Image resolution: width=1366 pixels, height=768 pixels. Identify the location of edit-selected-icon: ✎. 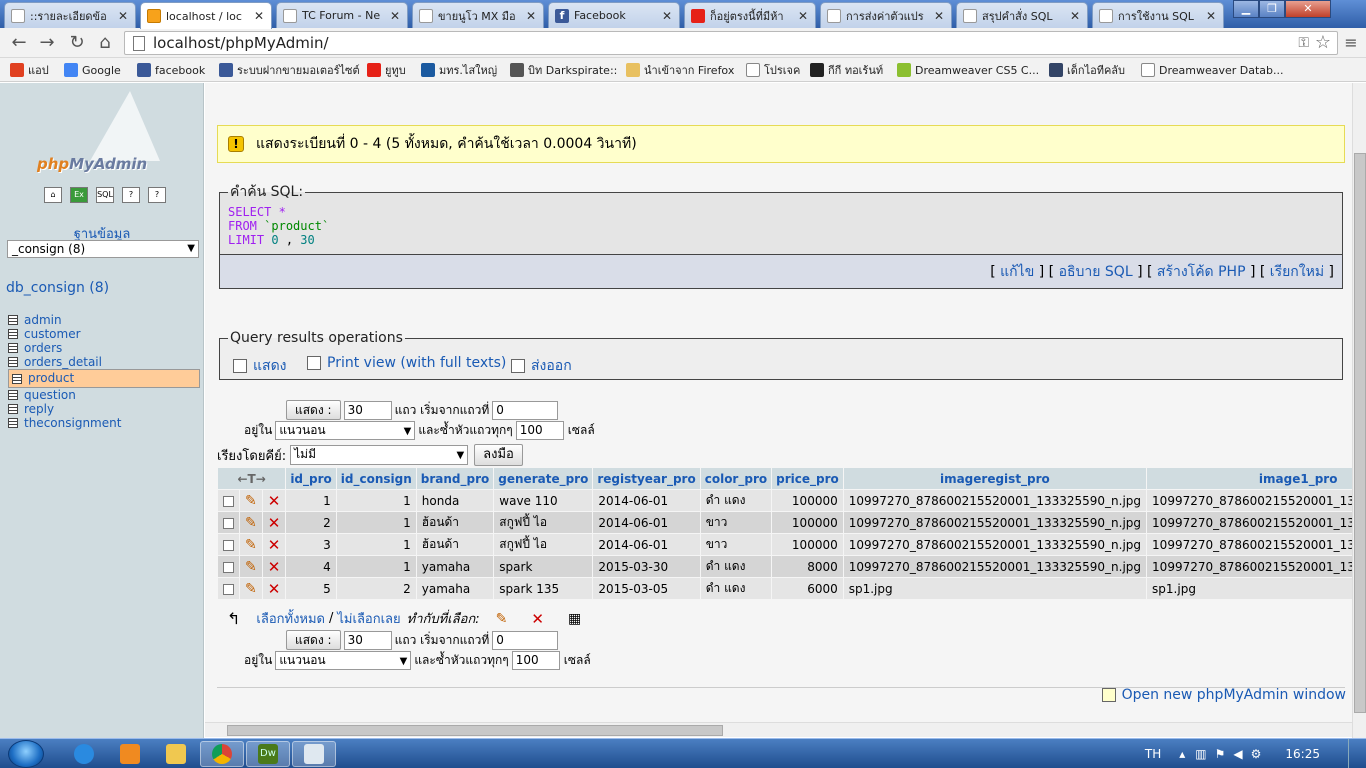
(502, 619).